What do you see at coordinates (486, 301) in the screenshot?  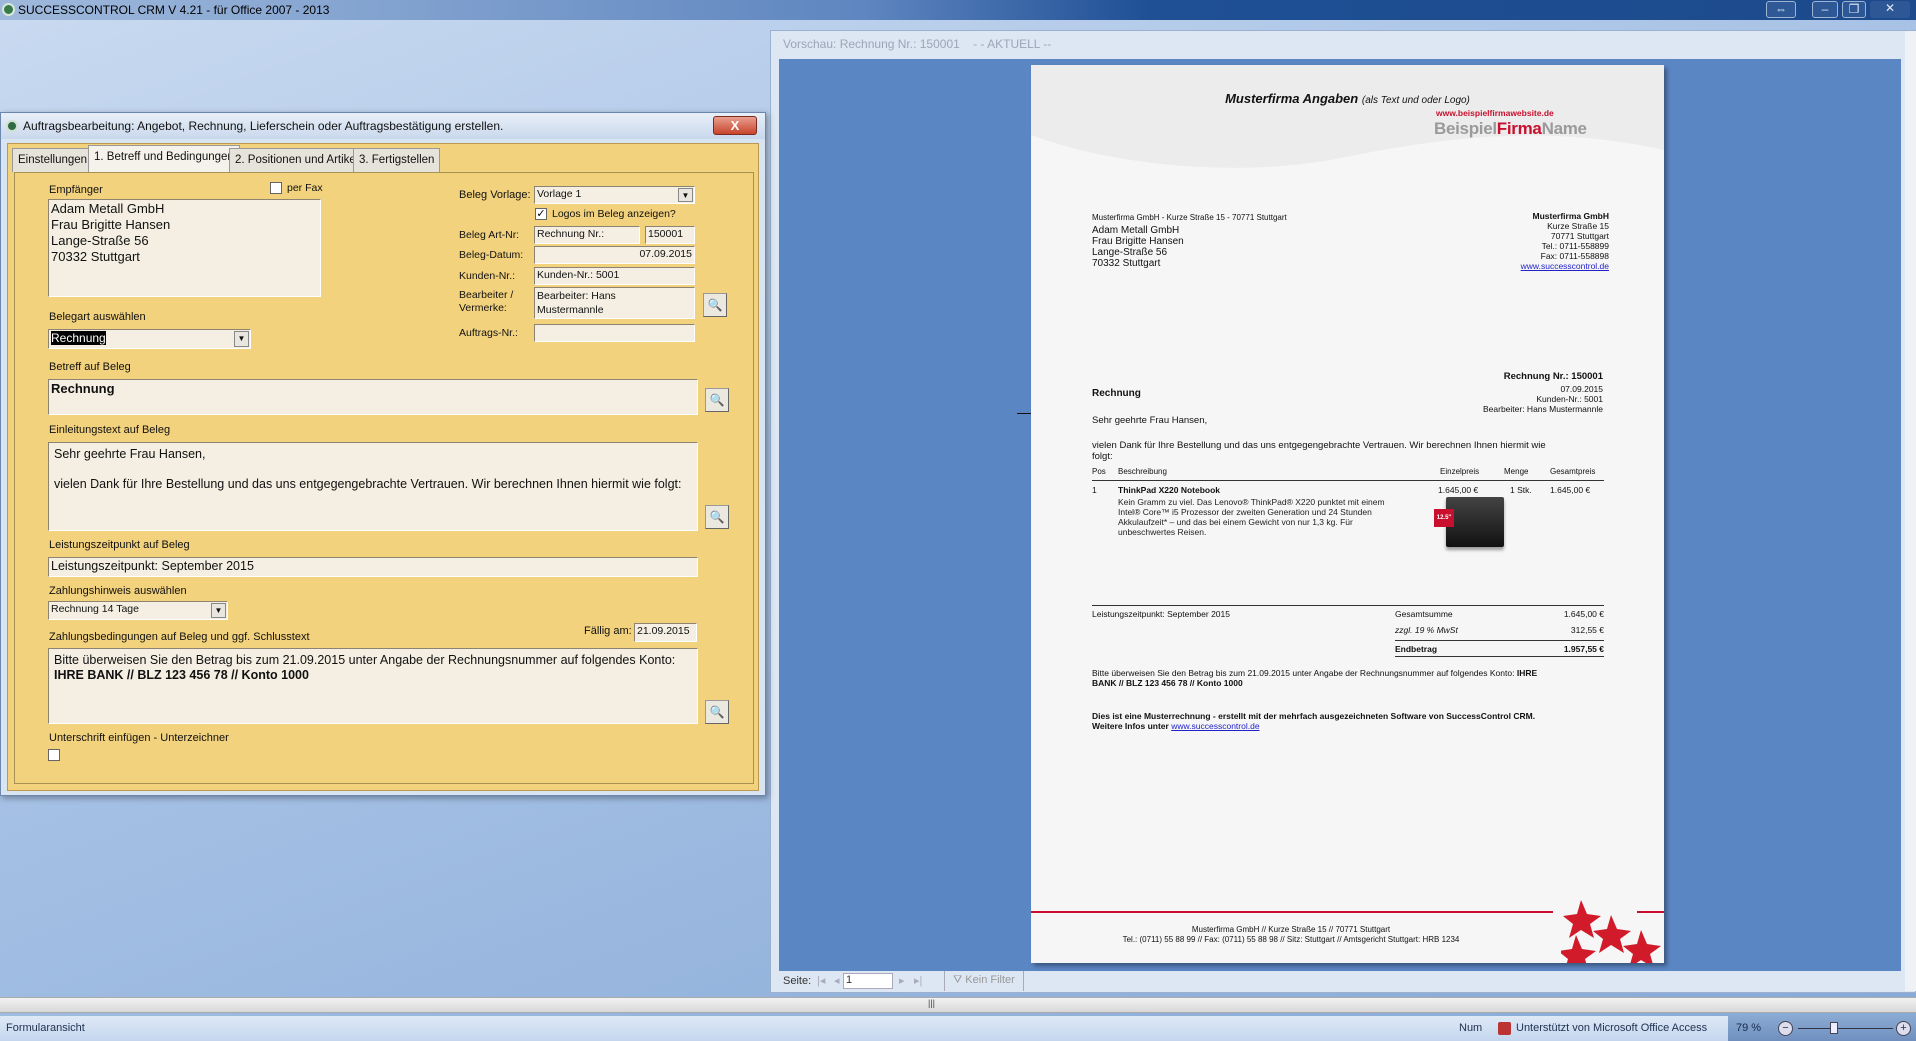 I see `bearbeiter-label: Bearbeiter / Vermerke:` at bounding box center [486, 301].